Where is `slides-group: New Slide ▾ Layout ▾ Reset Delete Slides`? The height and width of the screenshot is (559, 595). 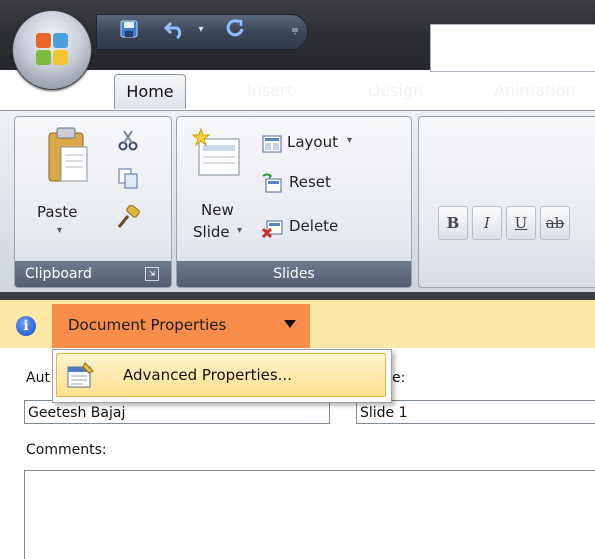
slides-group: New Slide ▾ Layout ▾ Reset Delete Slides is located at coordinates (294, 202).